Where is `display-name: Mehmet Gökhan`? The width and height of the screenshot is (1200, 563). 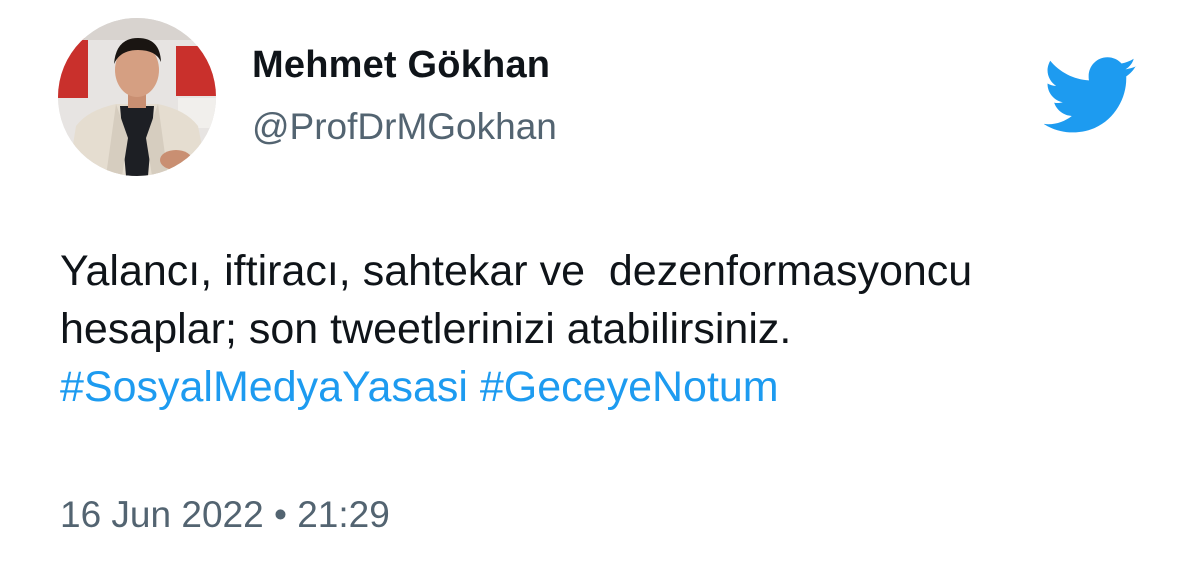 display-name: Mehmet Gökhan is located at coordinates (401, 65).